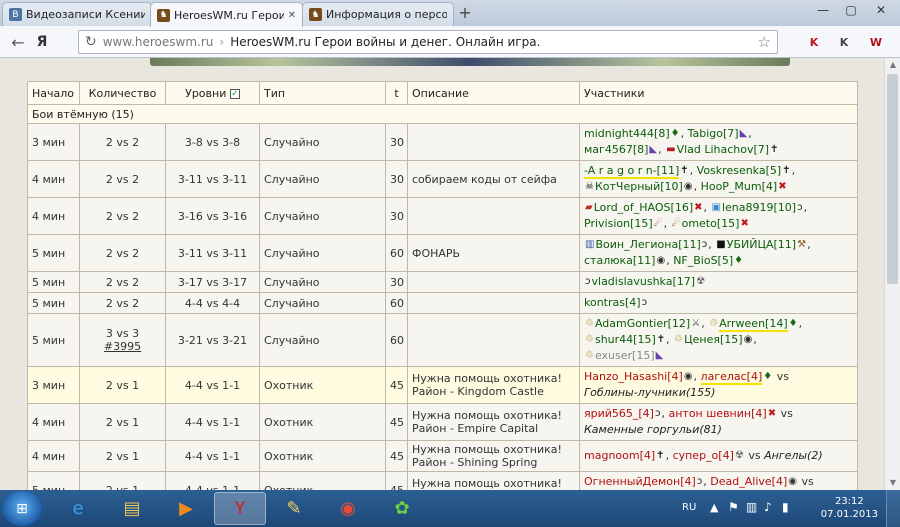  What do you see at coordinates (753, 324) in the screenshot?
I see `player-link: Arrween[14]` at bounding box center [753, 324].